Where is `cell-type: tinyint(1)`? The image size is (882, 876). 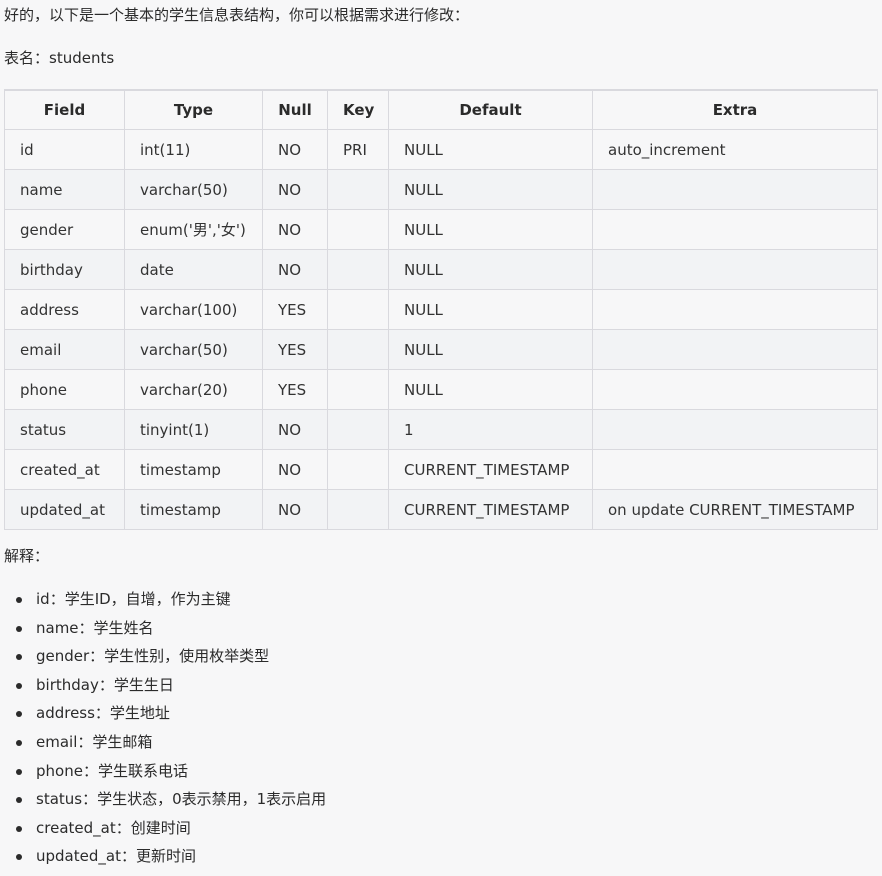
cell-type: tinyint(1) is located at coordinates (193, 429).